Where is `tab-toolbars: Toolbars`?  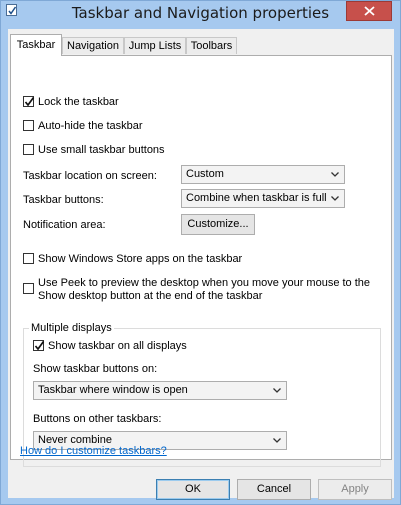 tab-toolbars: Toolbars is located at coordinates (211, 45).